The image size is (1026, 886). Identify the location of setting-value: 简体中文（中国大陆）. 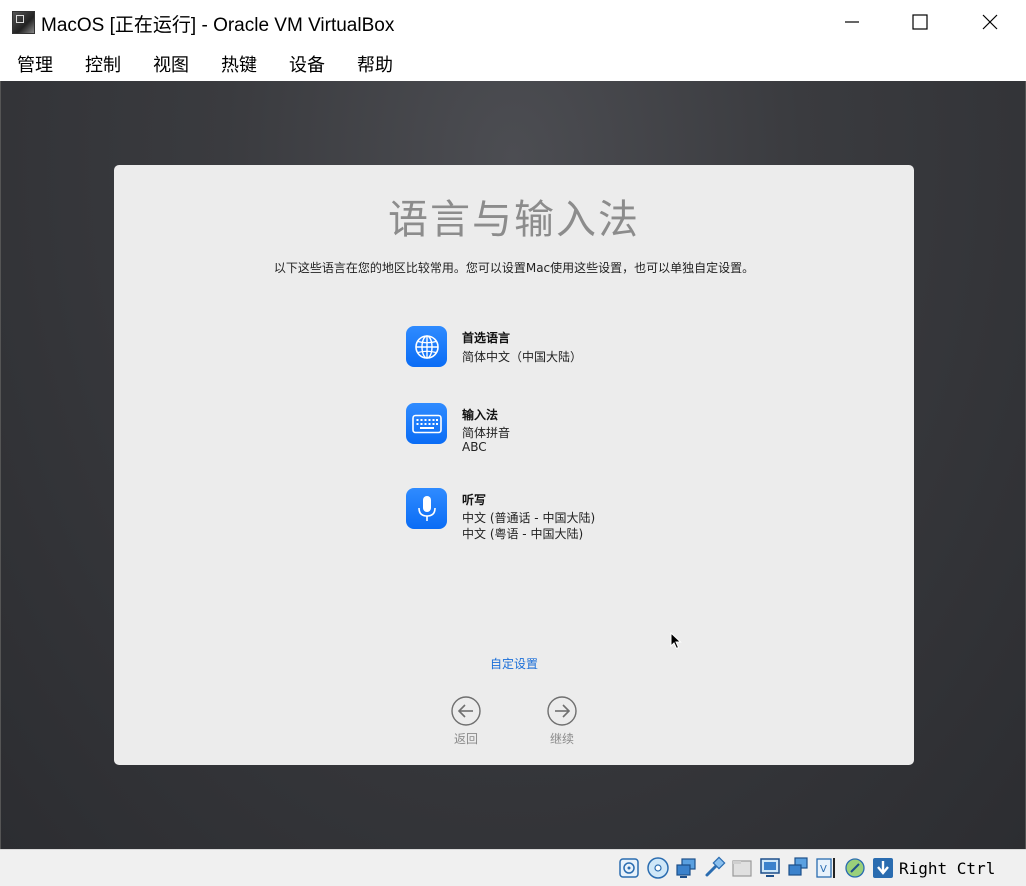
(522, 357).